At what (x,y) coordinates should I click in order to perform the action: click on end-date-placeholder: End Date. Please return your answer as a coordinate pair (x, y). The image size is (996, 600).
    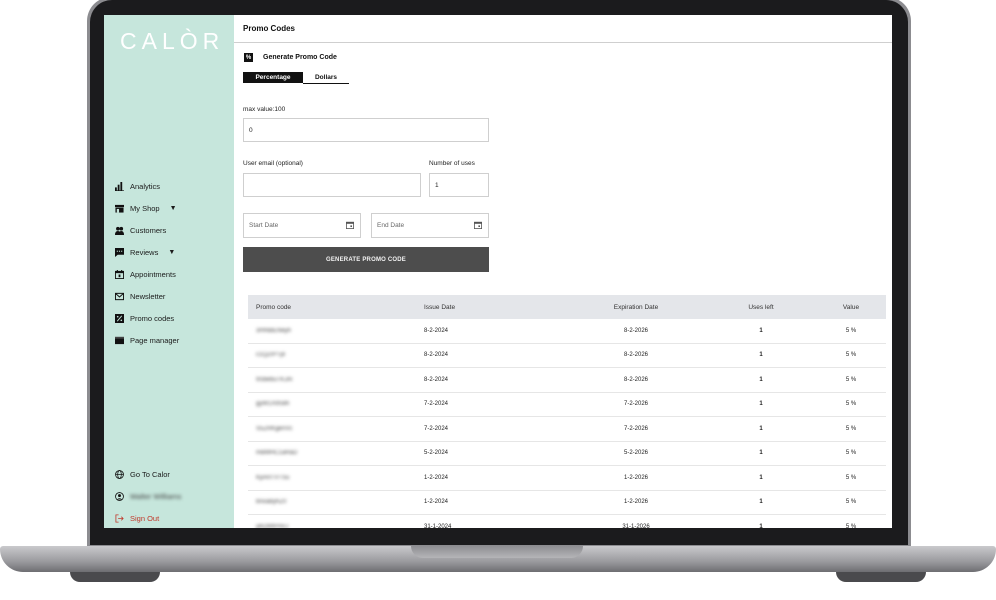
    Looking at the image, I should click on (391, 225).